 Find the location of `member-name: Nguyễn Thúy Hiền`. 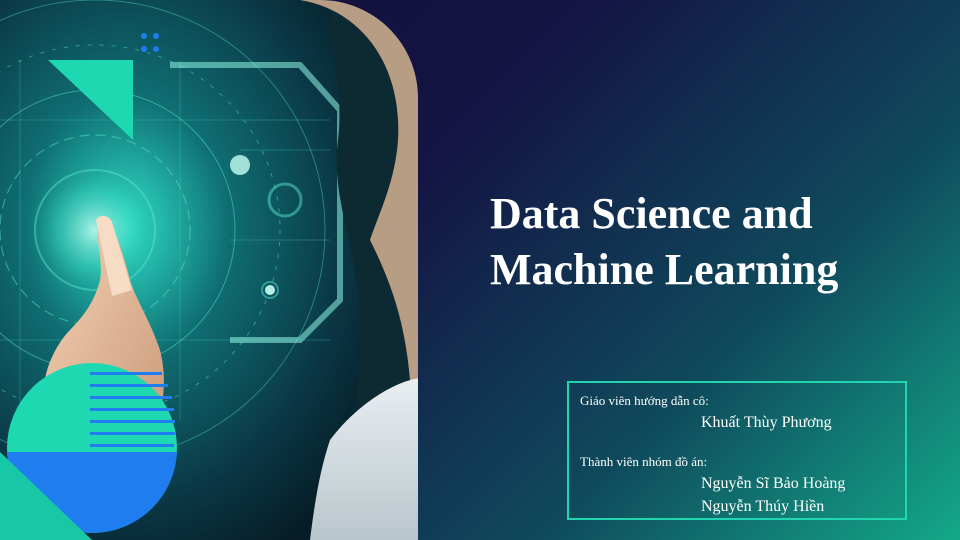

member-name: Nguyễn Thúy Hiền is located at coordinates (763, 506).